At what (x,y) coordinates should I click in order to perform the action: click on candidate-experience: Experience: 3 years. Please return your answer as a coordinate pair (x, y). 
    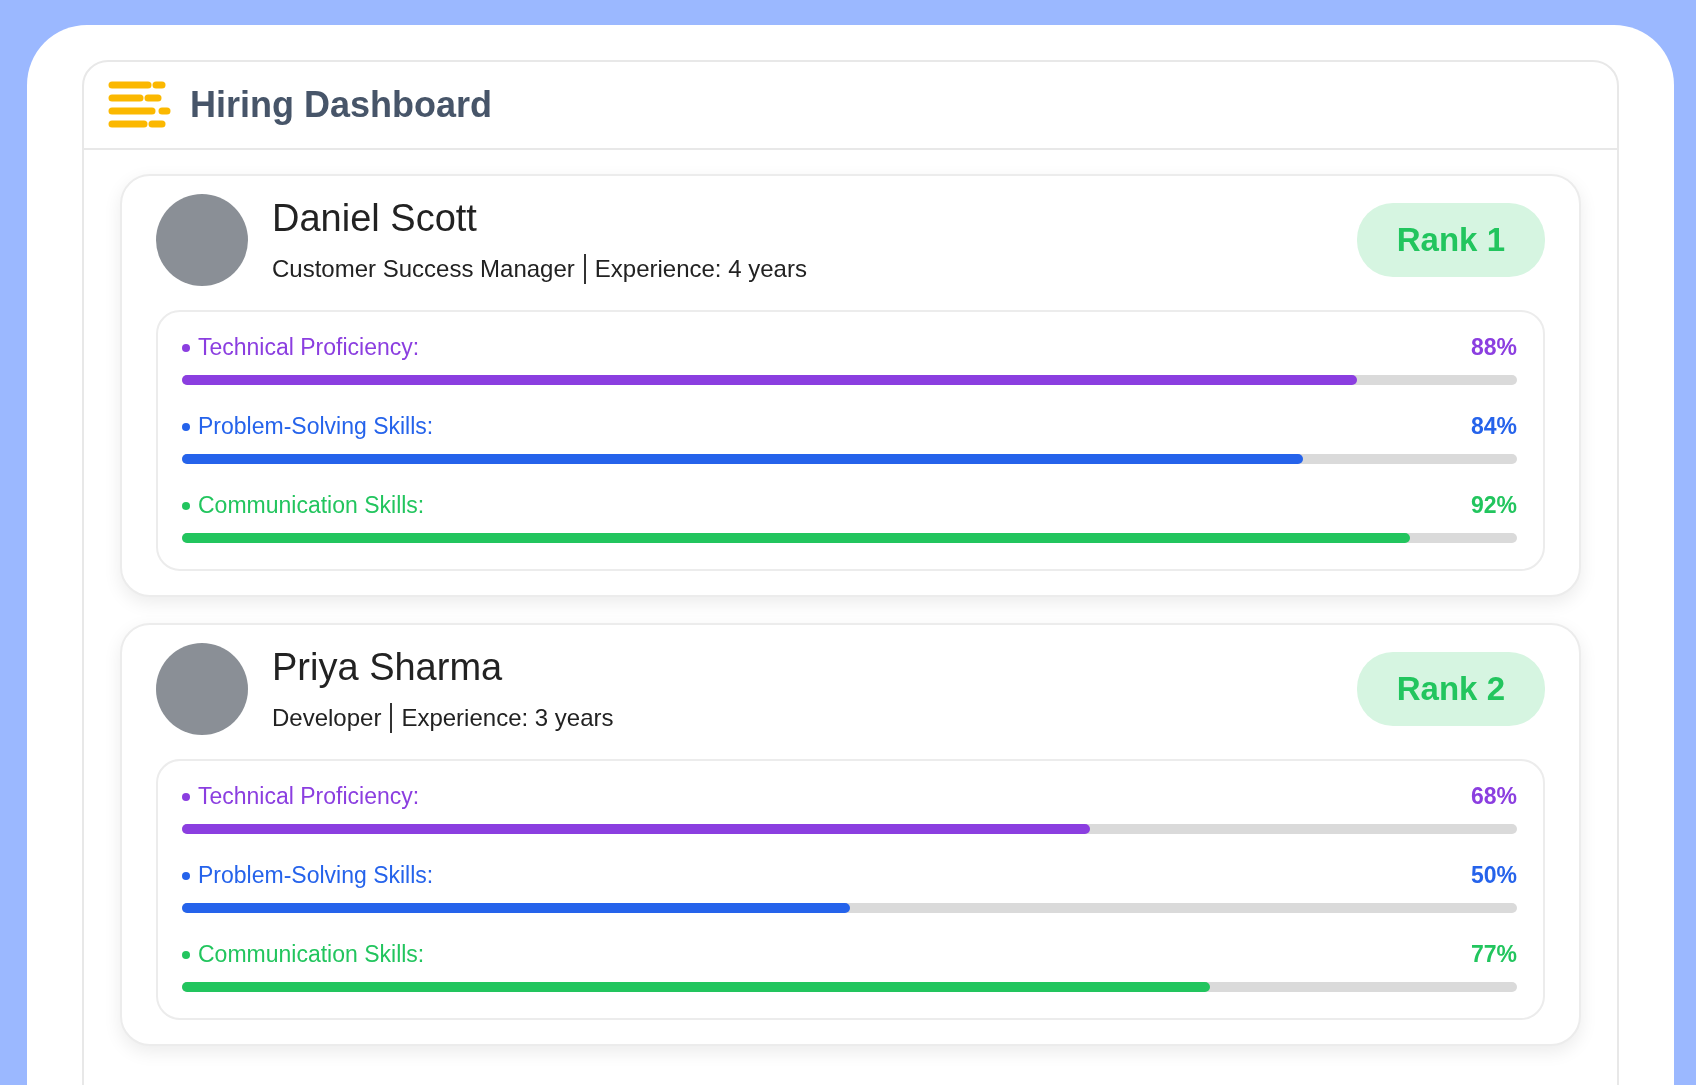
    Looking at the image, I should click on (507, 717).